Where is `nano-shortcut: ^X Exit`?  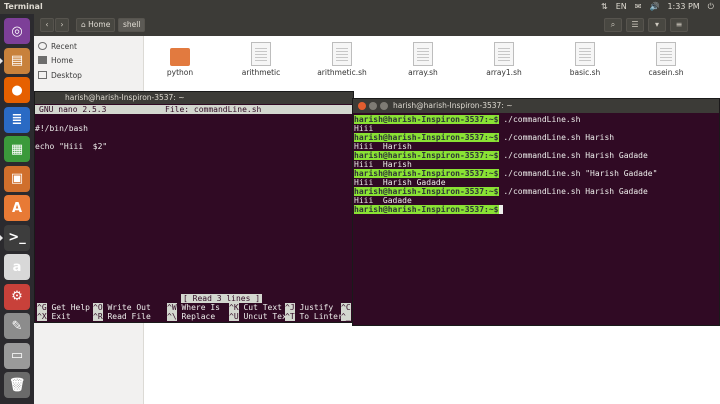 nano-shortcut: ^X Exit is located at coordinates (54, 316).